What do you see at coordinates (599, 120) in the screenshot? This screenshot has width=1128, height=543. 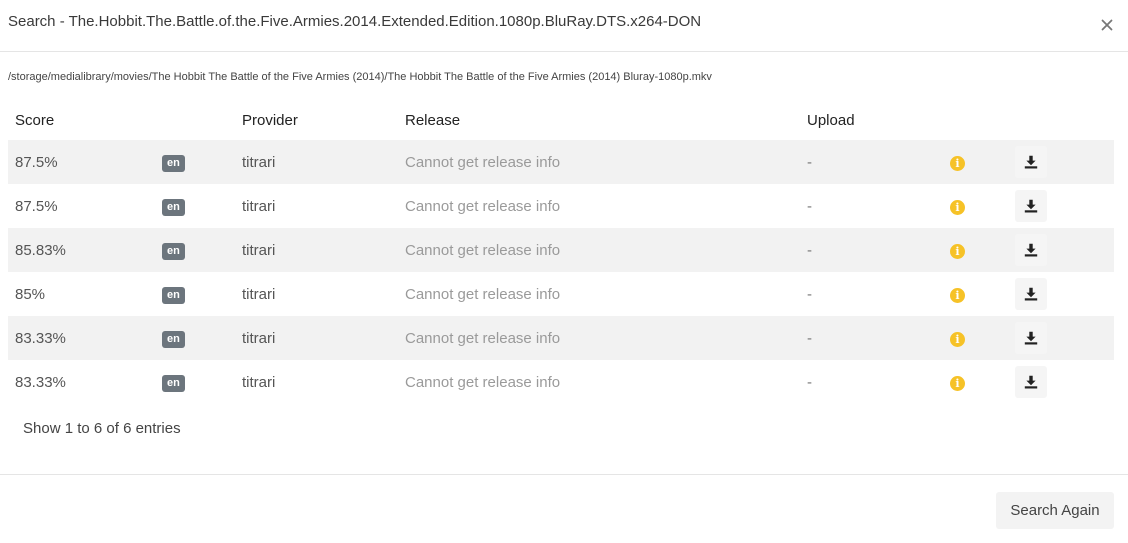 I see `column-header-release: Release` at bounding box center [599, 120].